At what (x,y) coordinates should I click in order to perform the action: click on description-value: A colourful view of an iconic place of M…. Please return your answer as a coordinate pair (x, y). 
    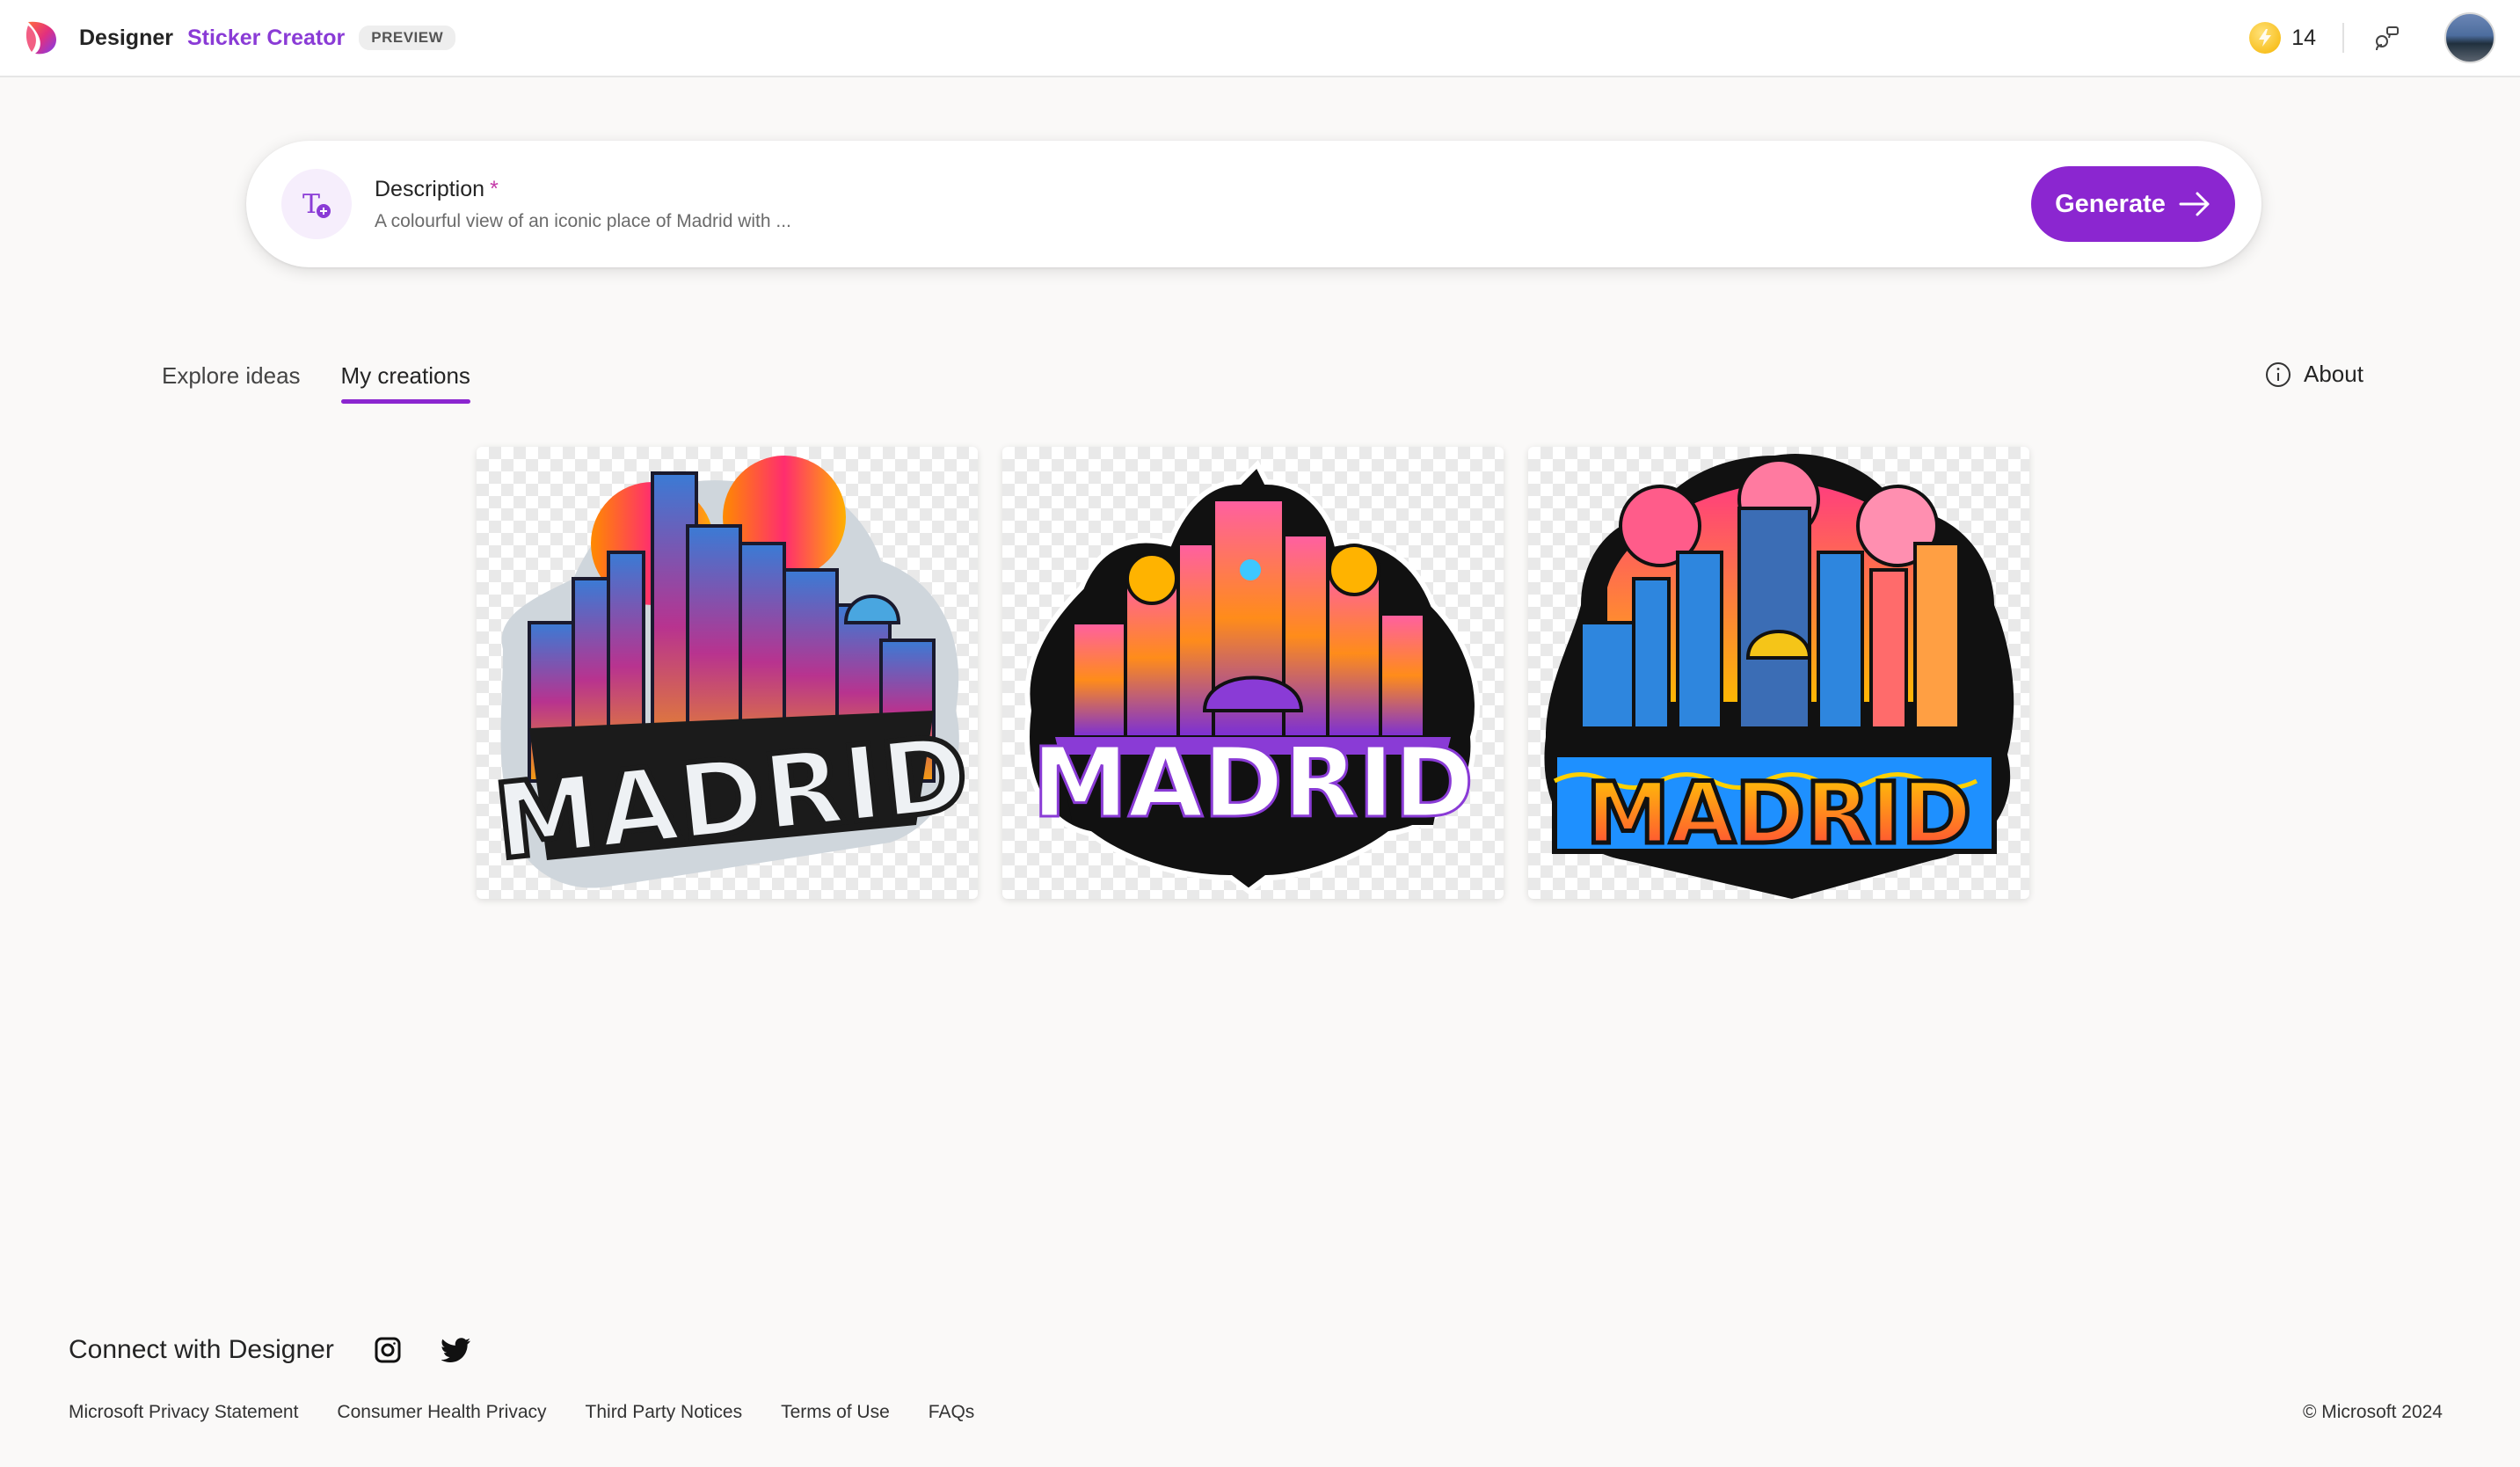
    Looking at the image, I should click on (583, 221).